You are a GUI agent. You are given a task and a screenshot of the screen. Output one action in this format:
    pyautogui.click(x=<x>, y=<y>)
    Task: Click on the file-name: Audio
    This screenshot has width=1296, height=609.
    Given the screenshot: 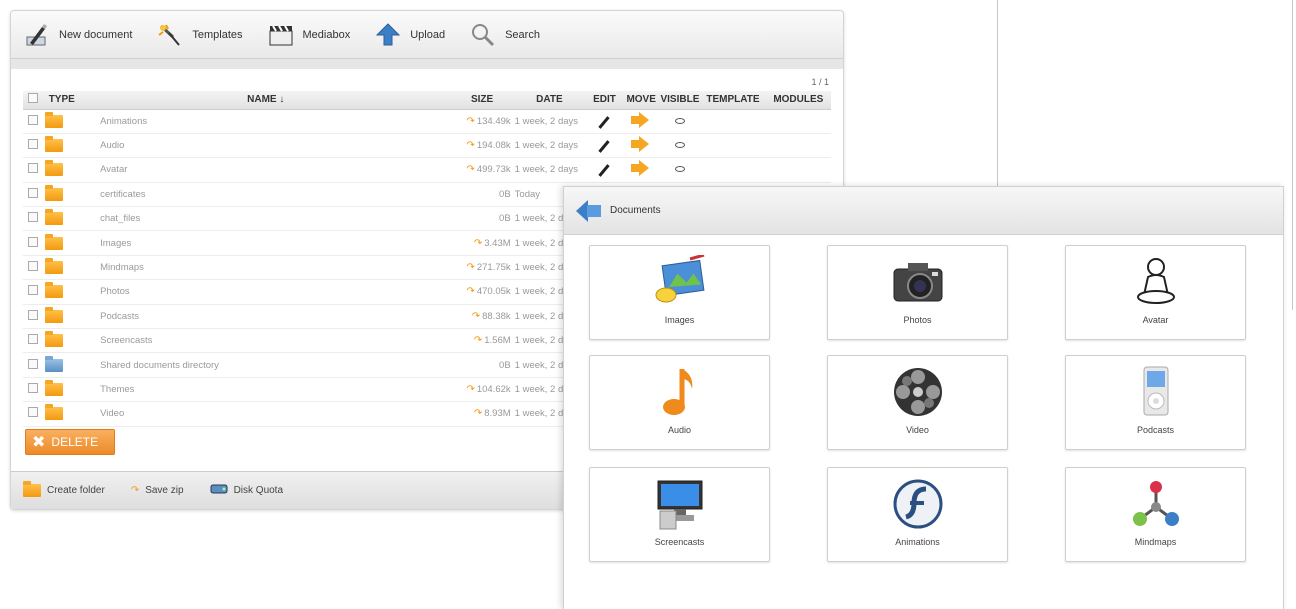 What is the action you would take?
    pyautogui.click(x=266, y=146)
    